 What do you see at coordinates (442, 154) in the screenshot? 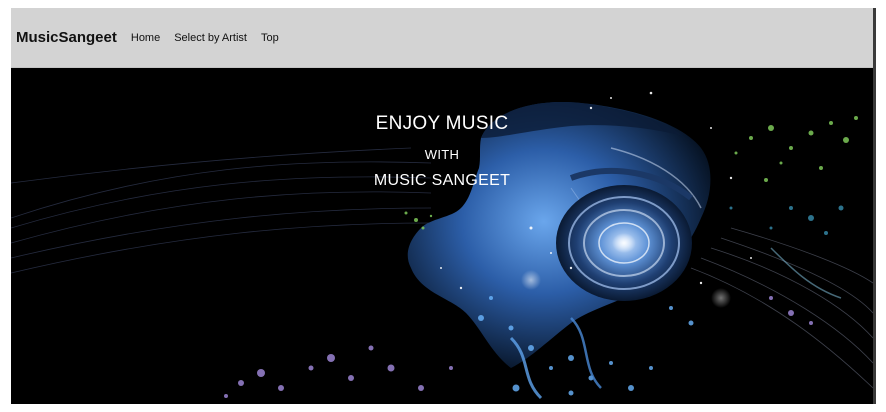
I see `hero-subtitle-with: WITH` at bounding box center [442, 154].